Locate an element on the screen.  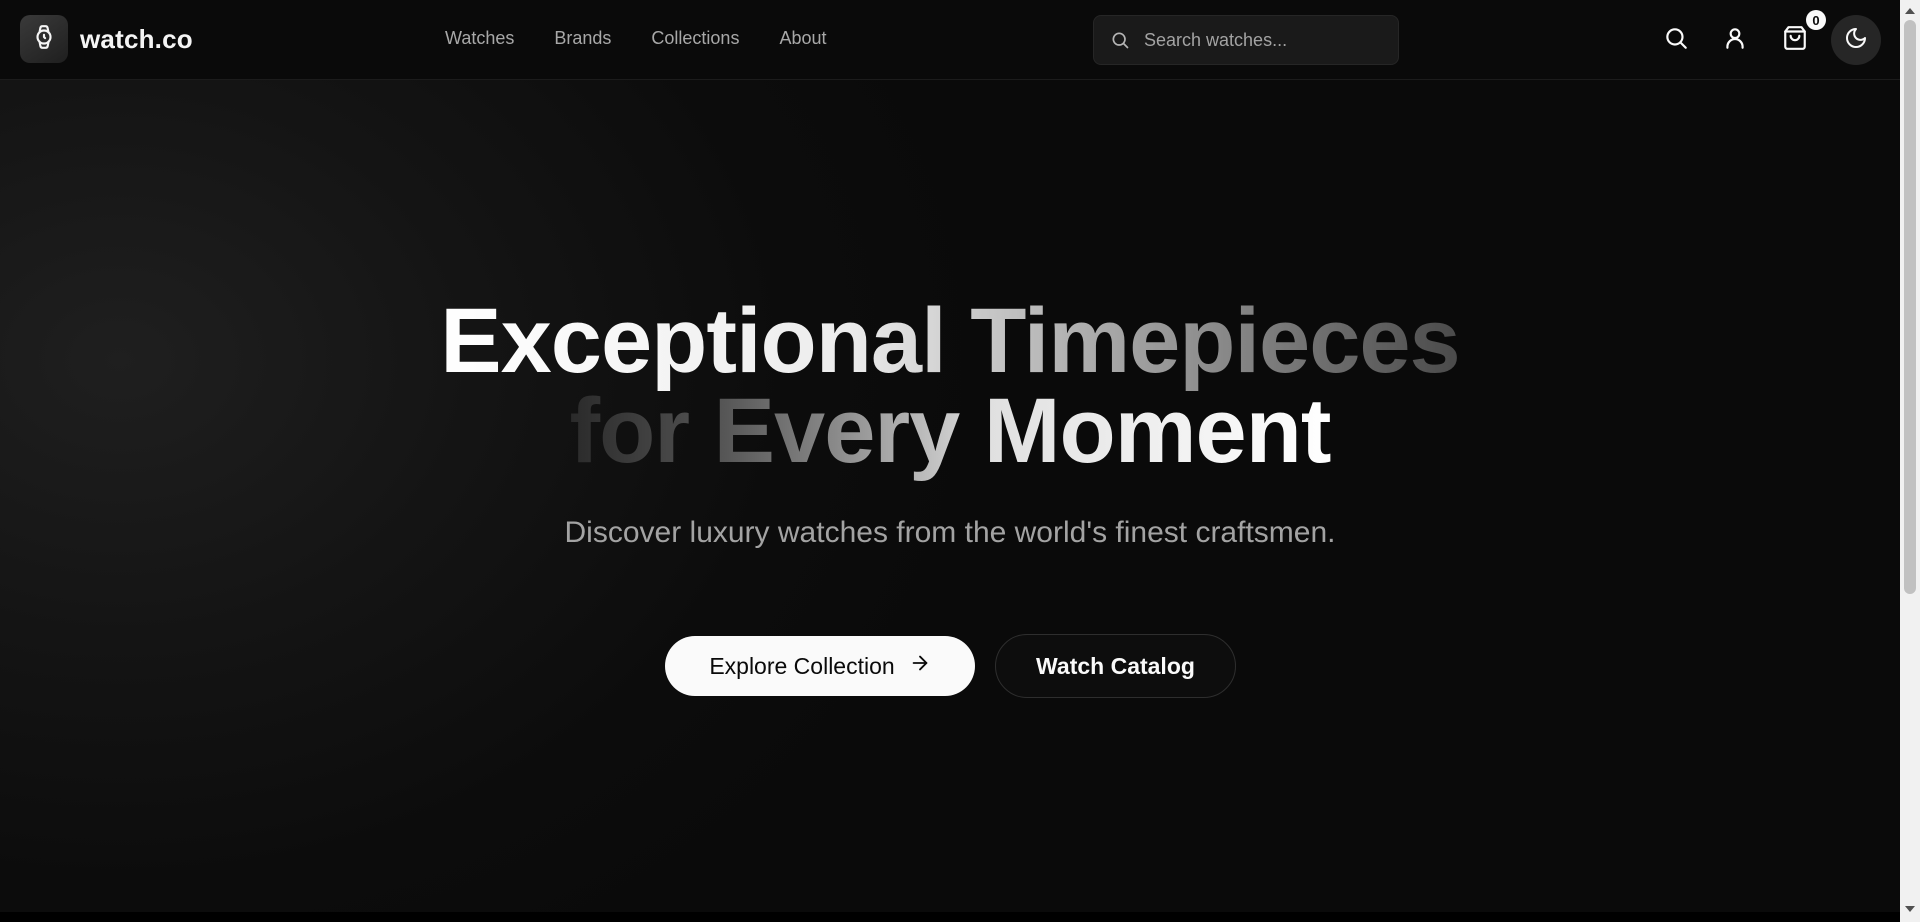
watch-icon is located at coordinates (44, 39).